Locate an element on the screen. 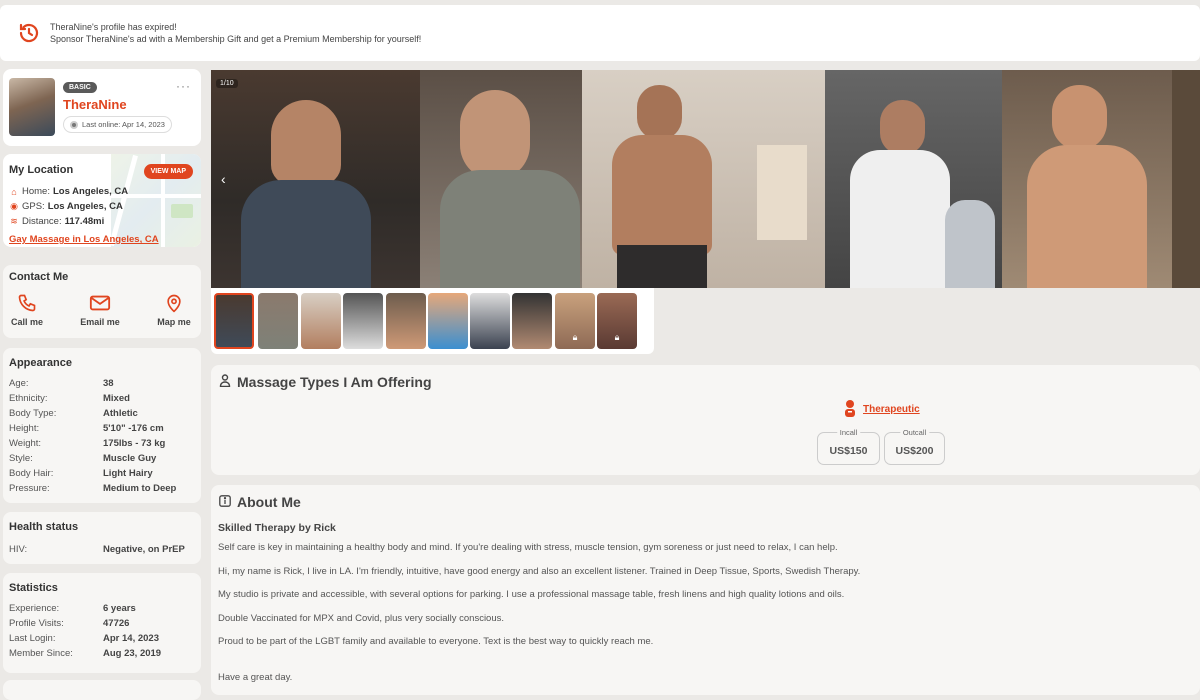 This screenshot has height=700, width=1200. signal-icon: ≋ is located at coordinates (14, 221).